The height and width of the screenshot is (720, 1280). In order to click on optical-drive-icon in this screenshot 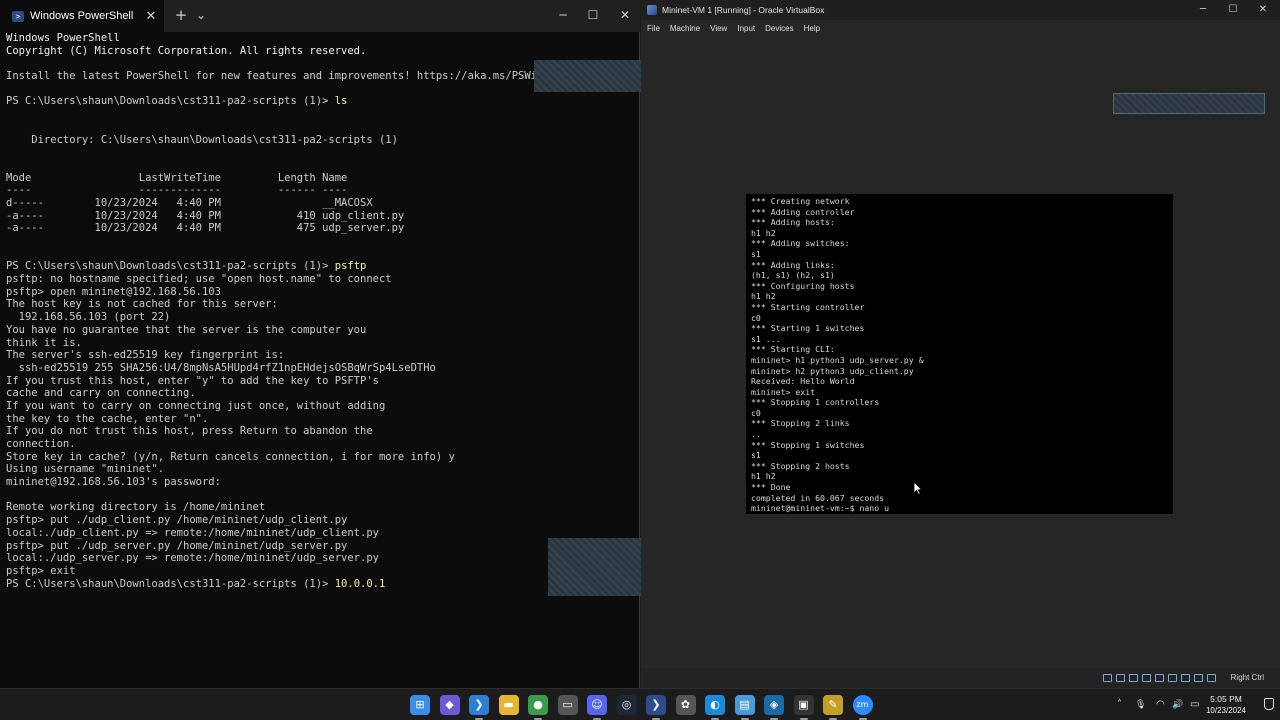, I will do `click(1120, 678)`.